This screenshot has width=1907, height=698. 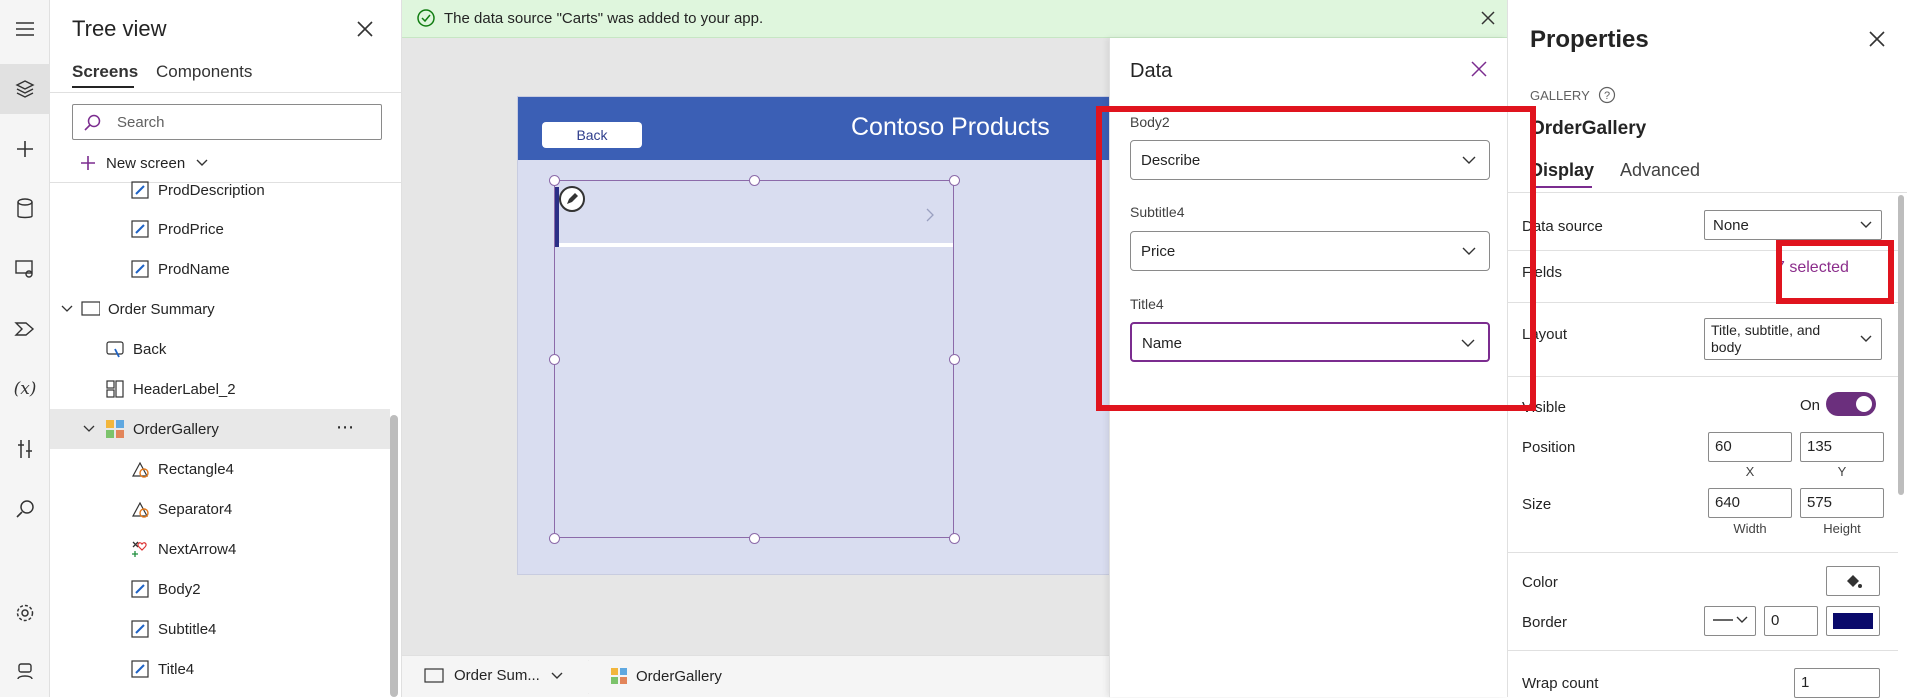 I want to click on border-style-icon, so click(x=1730, y=619).